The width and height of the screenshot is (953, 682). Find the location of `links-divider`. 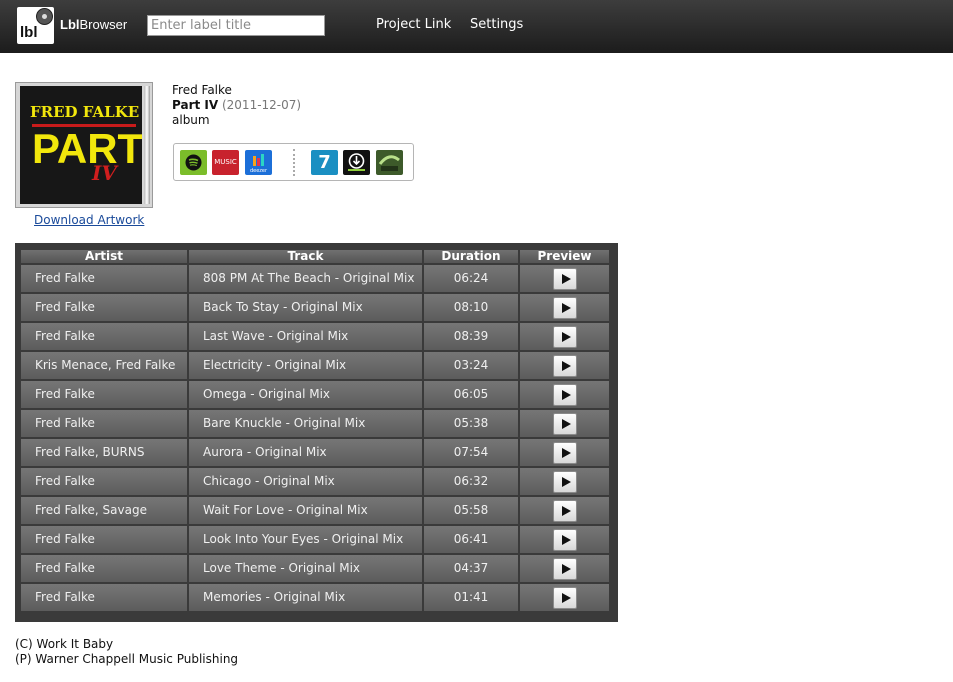

links-divider is located at coordinates (294, 162).